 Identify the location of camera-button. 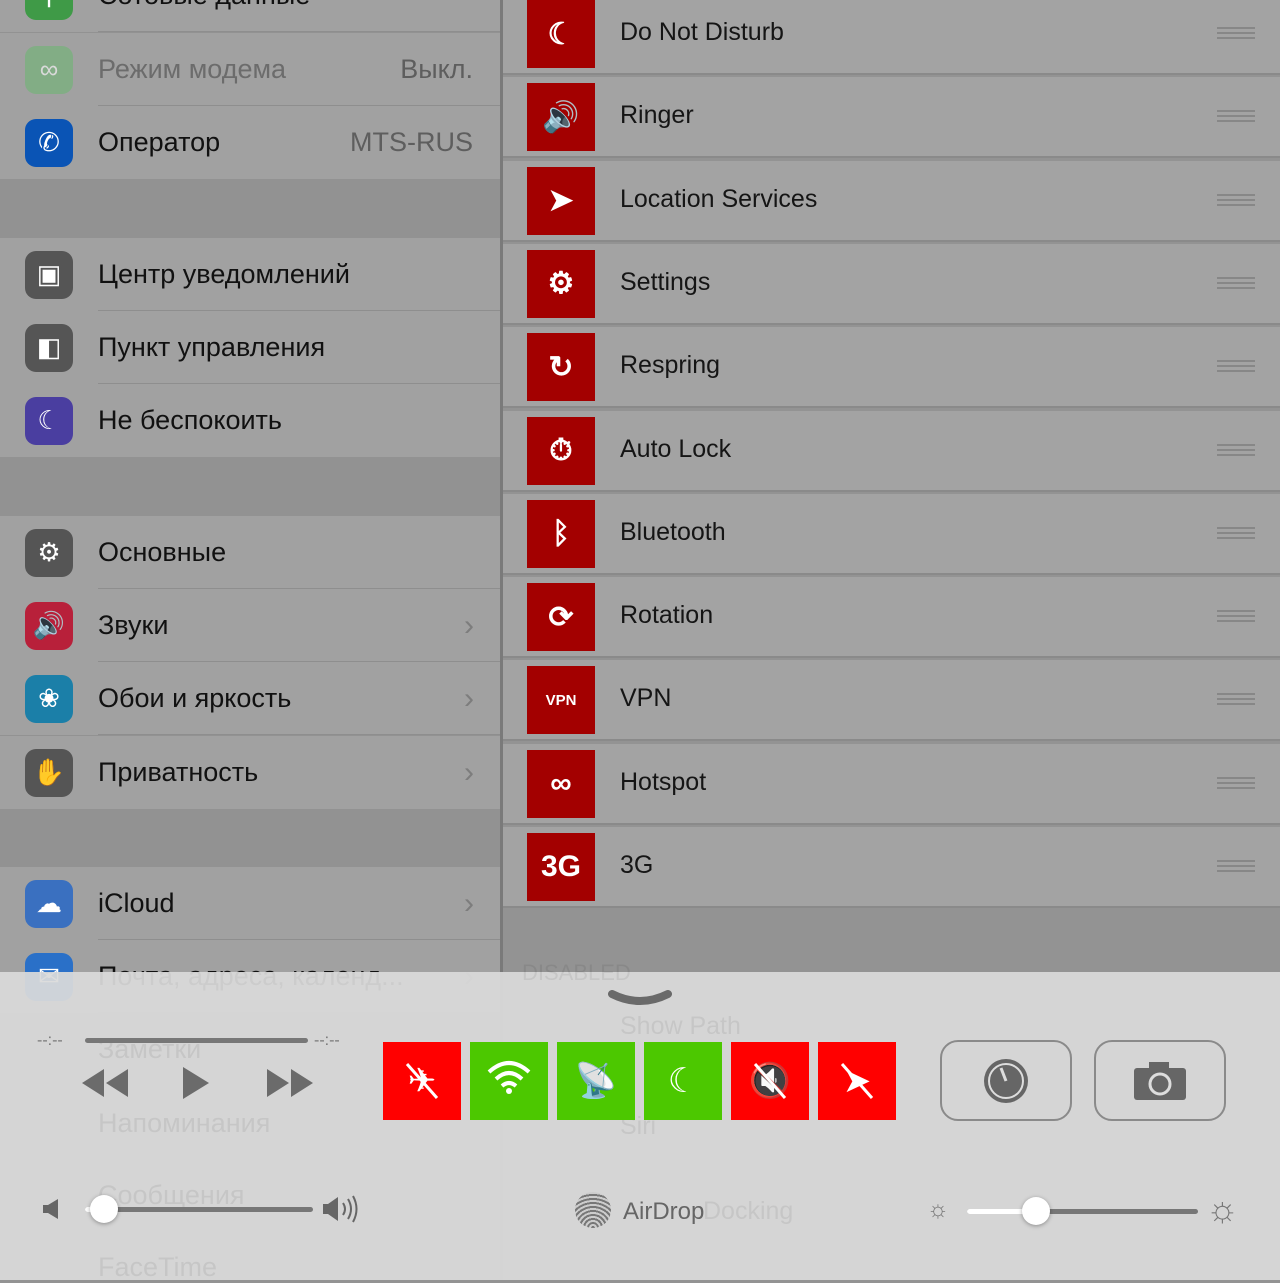
(1160, 1080).